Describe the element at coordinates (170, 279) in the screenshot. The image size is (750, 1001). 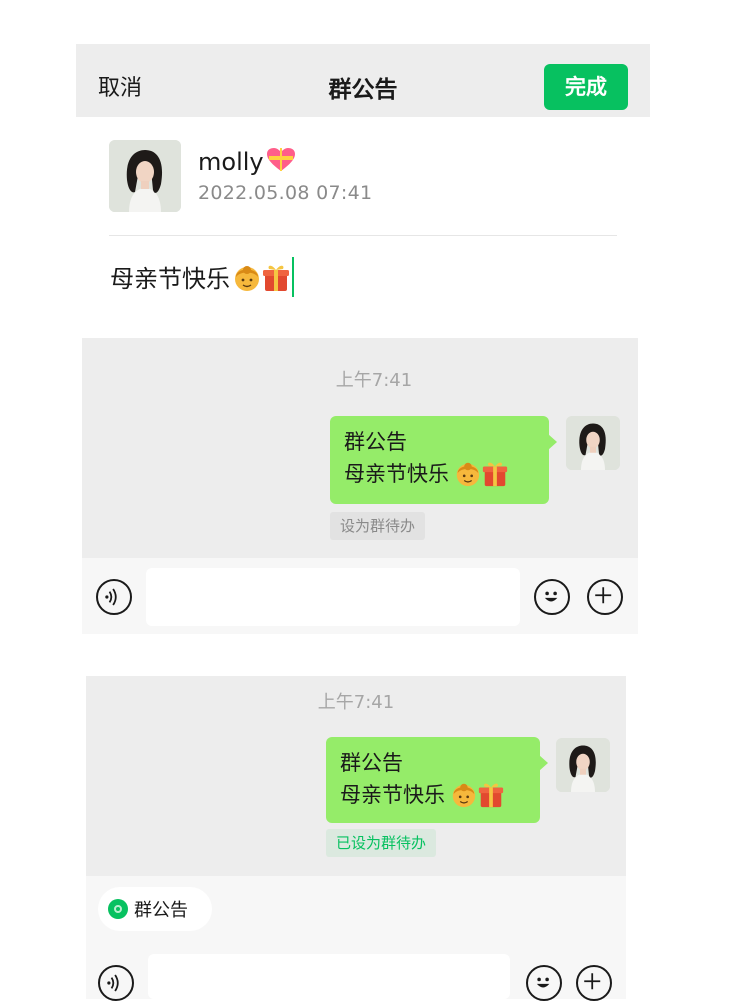
I see `announcement-text: 母亲节快乐` at that location.